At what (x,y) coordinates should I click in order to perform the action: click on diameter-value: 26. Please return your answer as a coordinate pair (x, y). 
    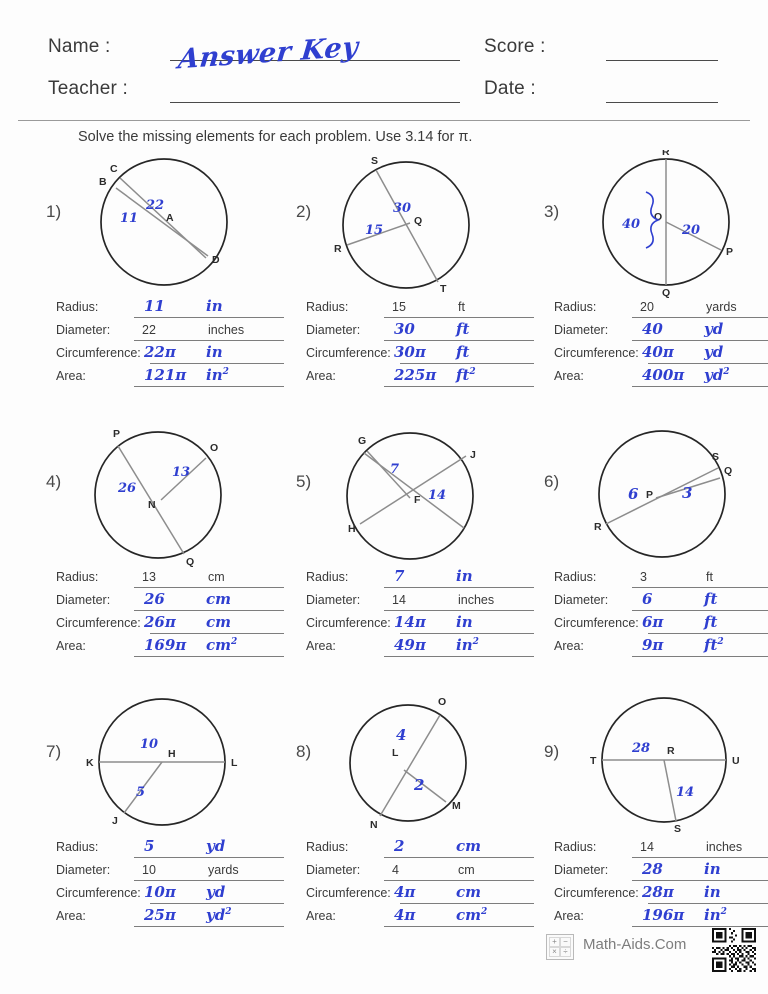
    Looking at the image, I should click on (154, 599).